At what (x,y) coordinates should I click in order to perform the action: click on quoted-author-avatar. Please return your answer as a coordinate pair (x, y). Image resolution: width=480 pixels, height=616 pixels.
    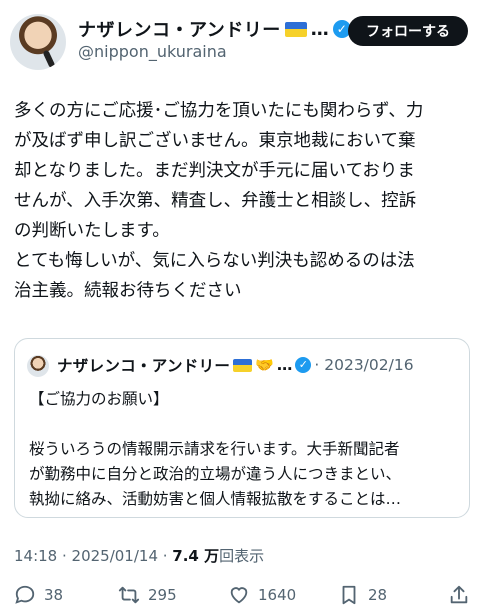
    Looking at the image, I should click on (38, 366).